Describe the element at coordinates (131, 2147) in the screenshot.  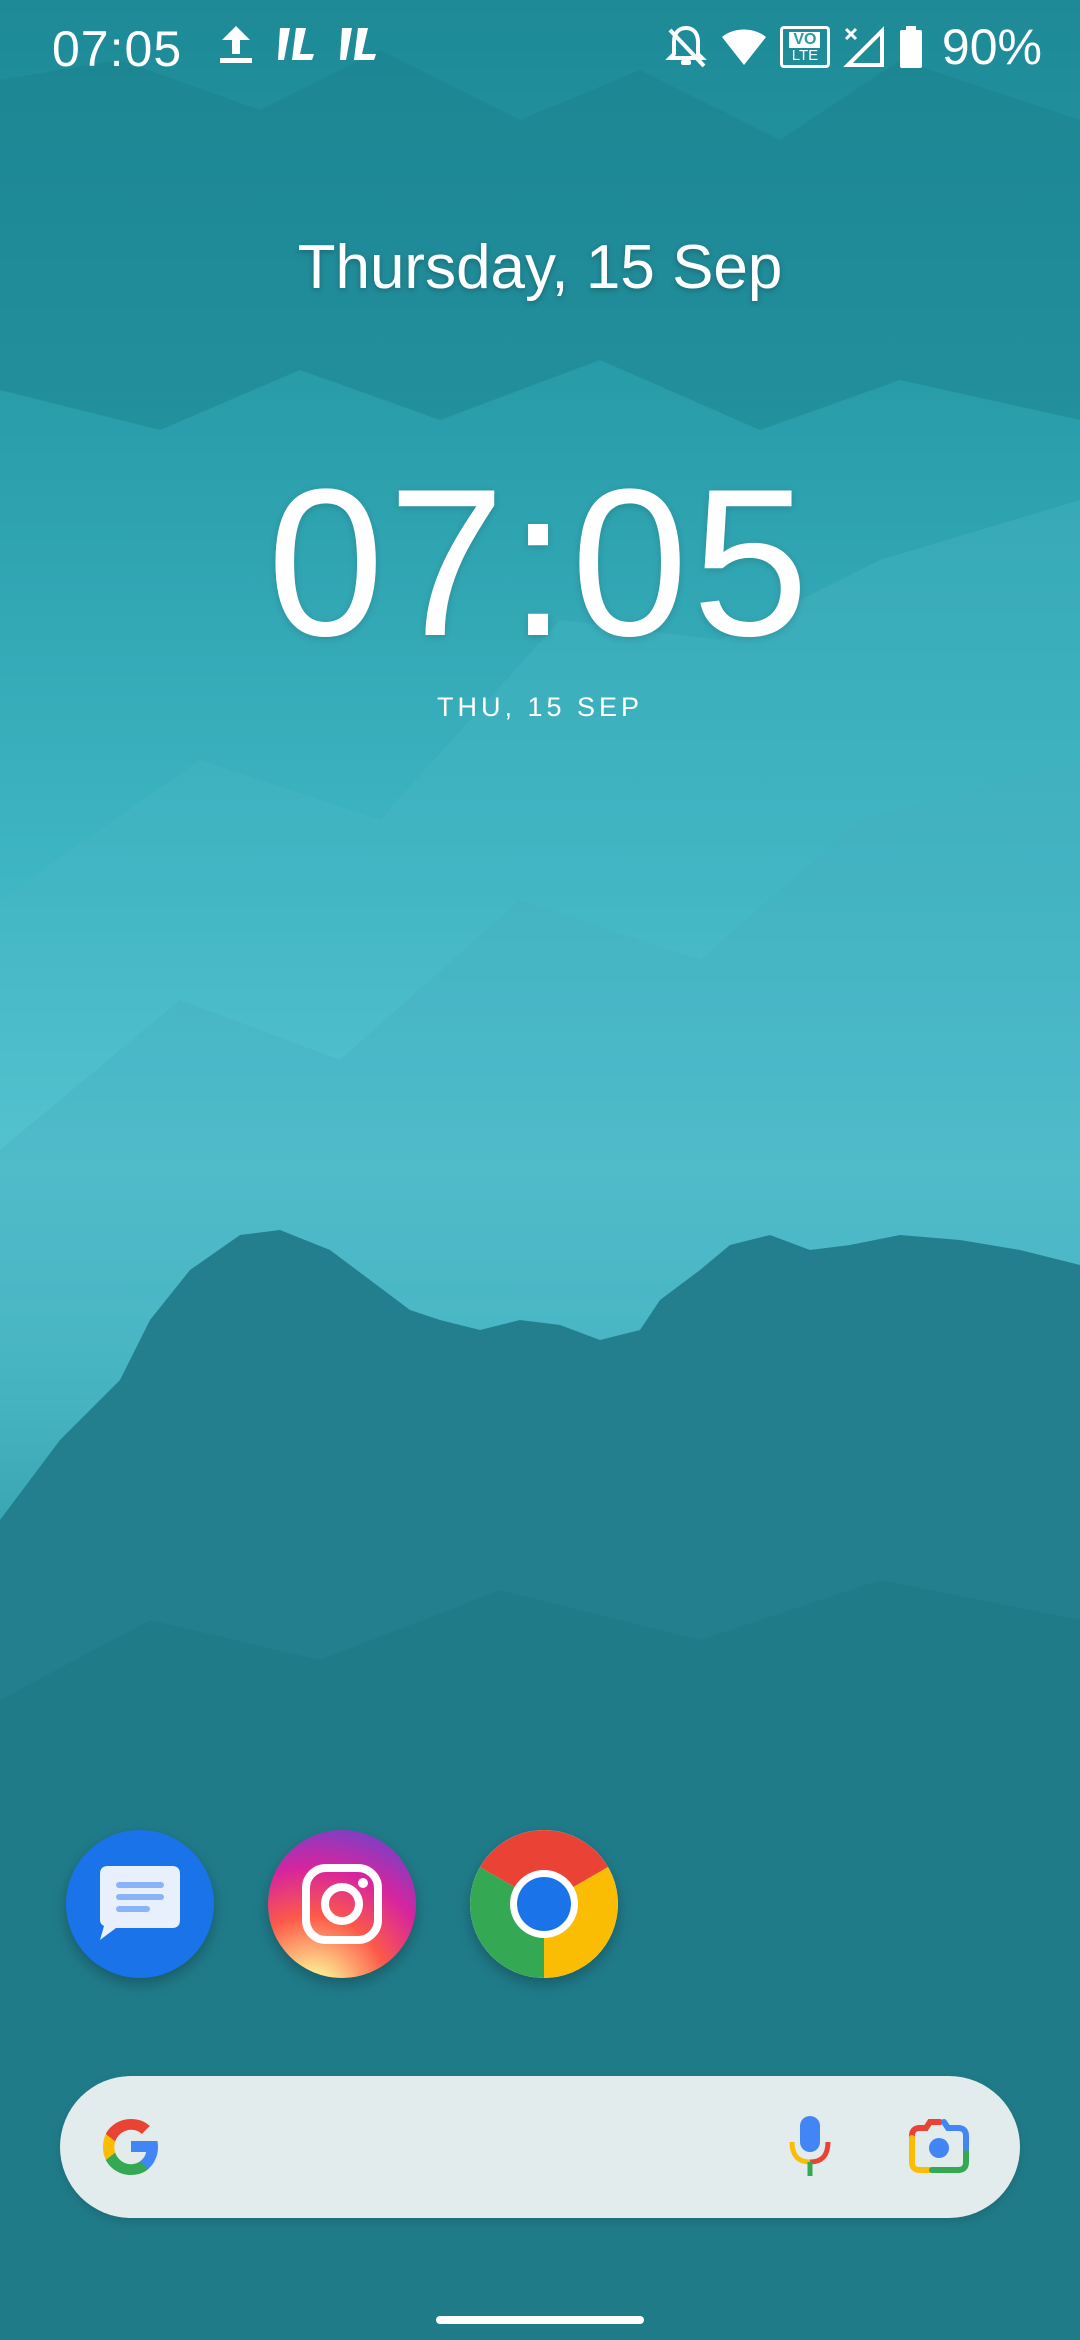
I see `google-g-icon` at that location.